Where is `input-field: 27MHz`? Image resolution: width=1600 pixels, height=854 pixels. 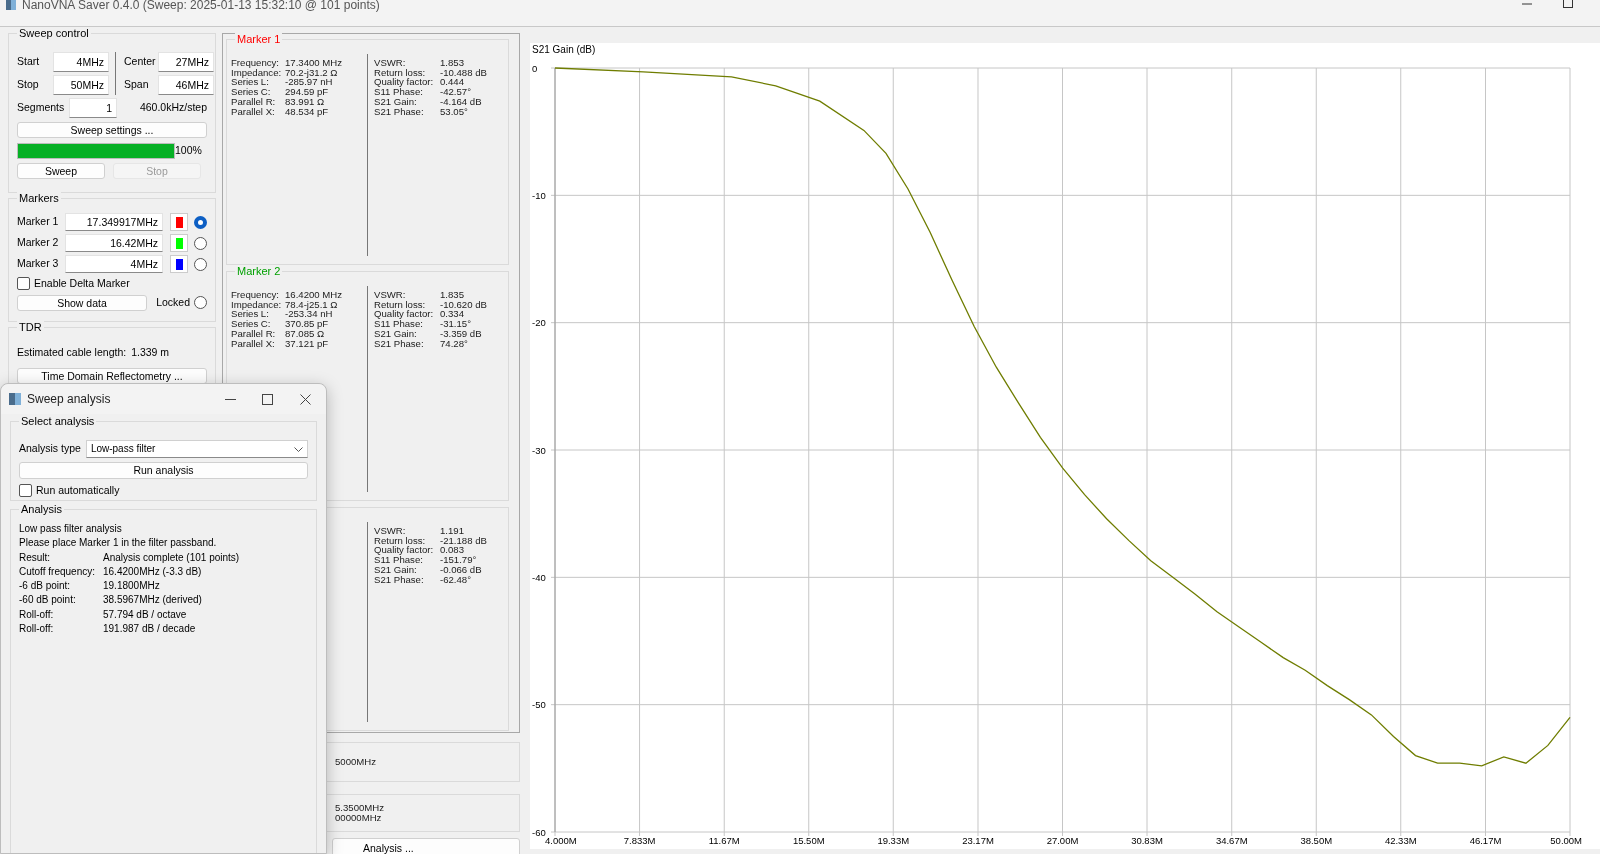
input-field: 27MHz is located at coordinates (186, 62).